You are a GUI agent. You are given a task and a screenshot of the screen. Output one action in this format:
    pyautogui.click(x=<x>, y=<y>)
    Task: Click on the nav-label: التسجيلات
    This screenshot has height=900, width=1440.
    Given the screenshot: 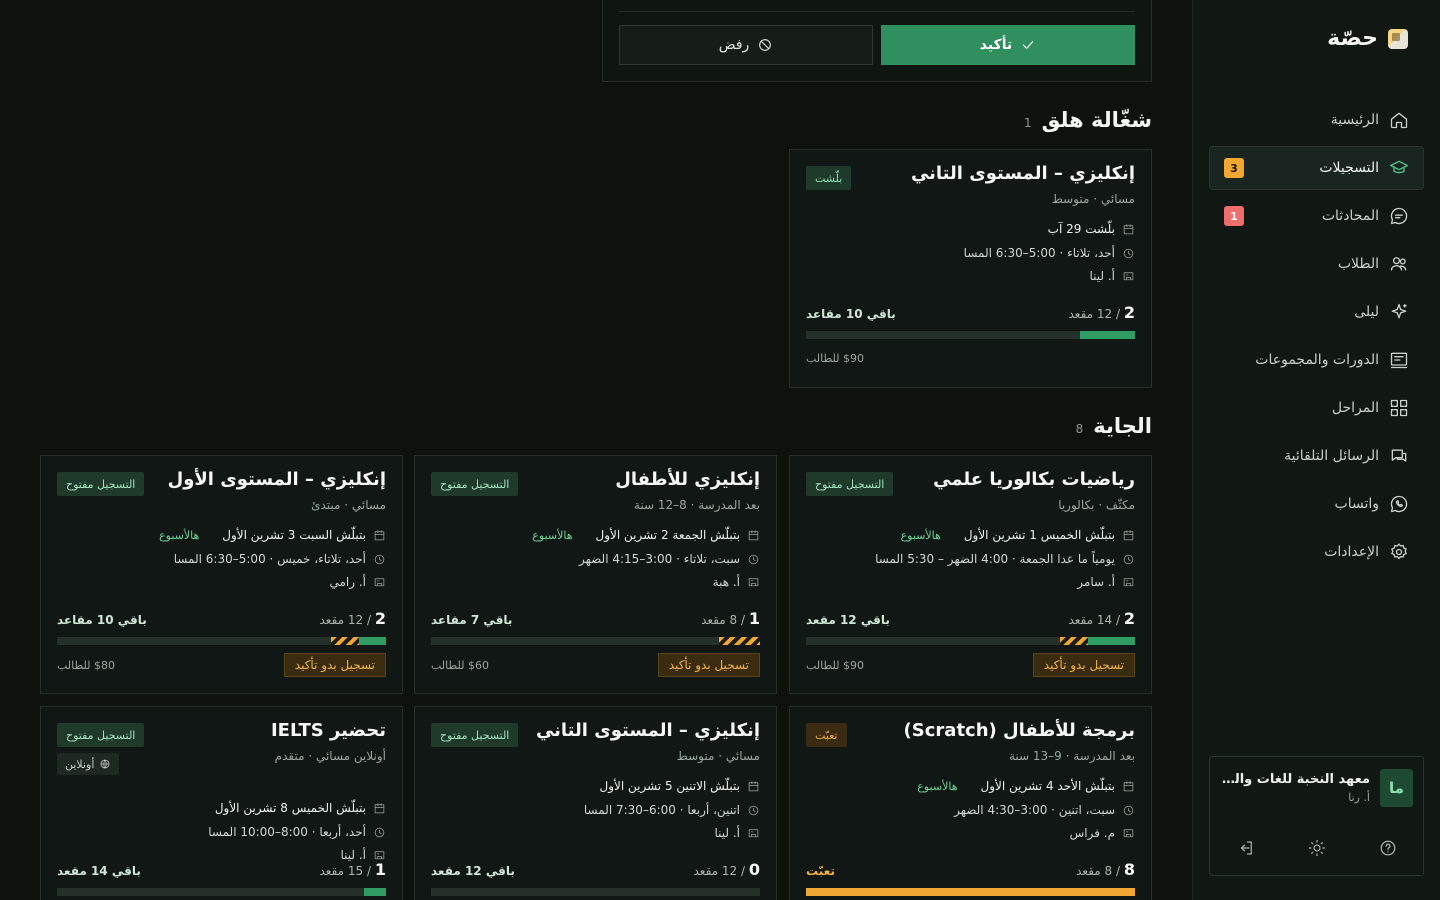 What is the action you would take?
    pyautogui.click(x=1349, y=168)
    